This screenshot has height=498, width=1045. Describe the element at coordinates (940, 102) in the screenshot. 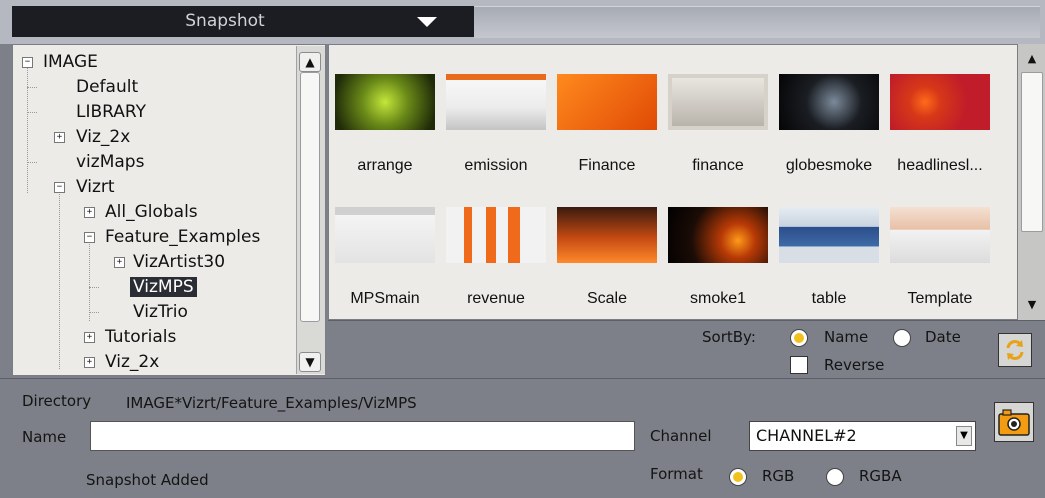

I see `thumbnail-headlines` at that location.